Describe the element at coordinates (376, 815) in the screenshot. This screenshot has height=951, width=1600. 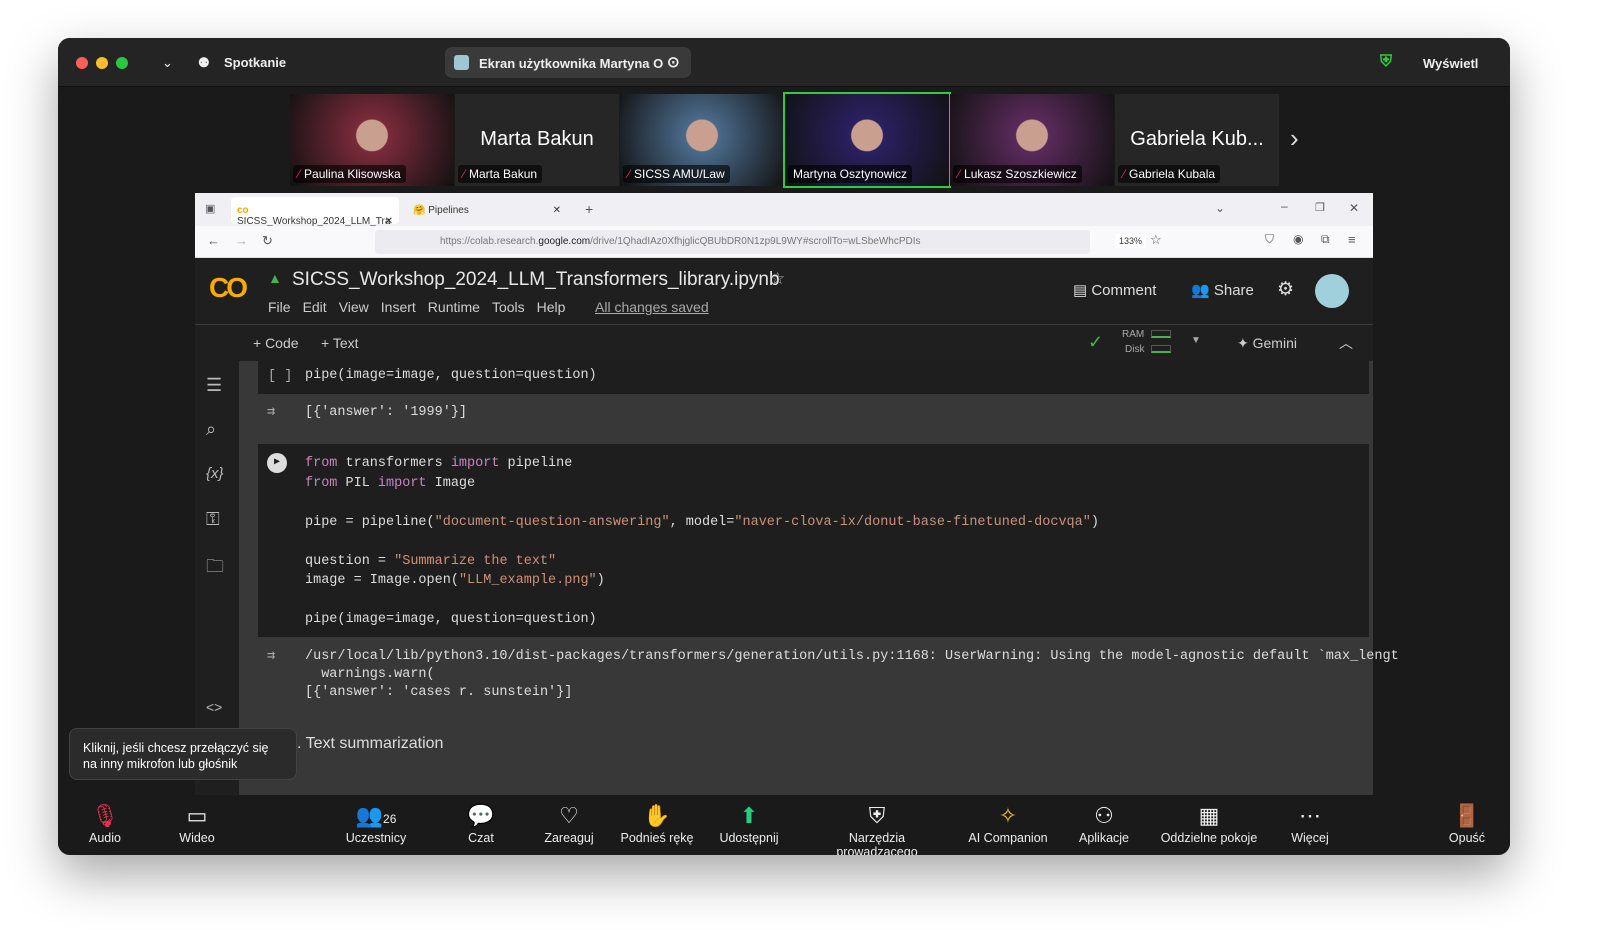
I see `uczestnicy-icon: 👥26` at that location.